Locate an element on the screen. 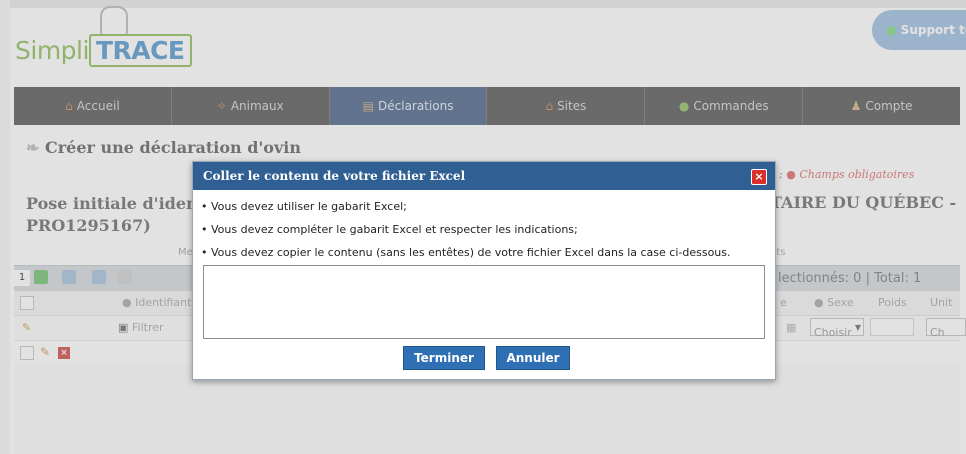  paste-textarea is located at coordinates (484, 302).